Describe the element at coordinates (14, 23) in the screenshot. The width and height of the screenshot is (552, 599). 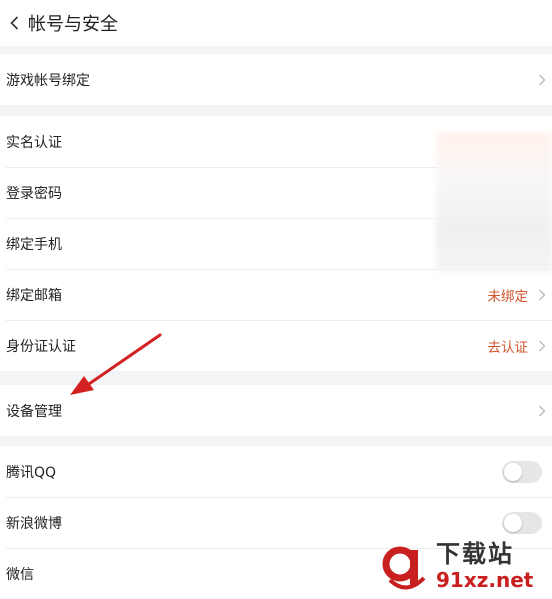
I see `back-icon` at that location.